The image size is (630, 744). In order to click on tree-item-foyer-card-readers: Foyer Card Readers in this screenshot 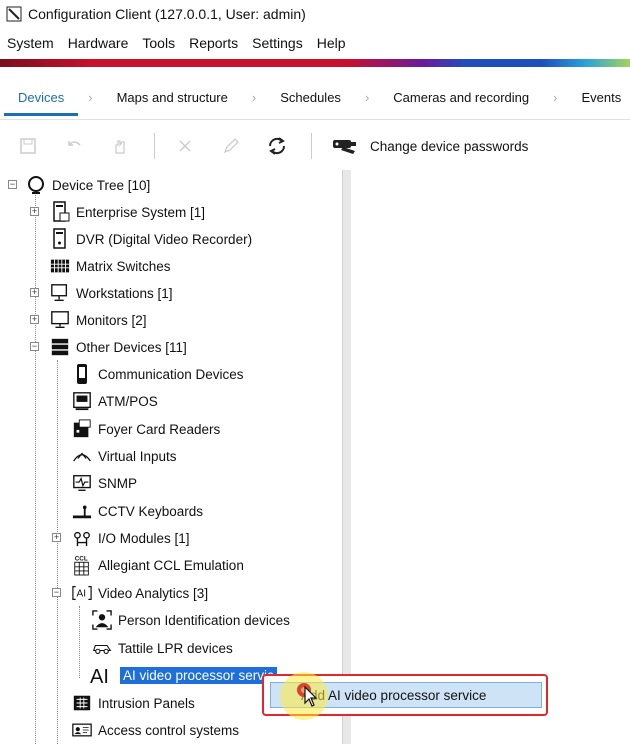, I will do `click(146, 429)`.